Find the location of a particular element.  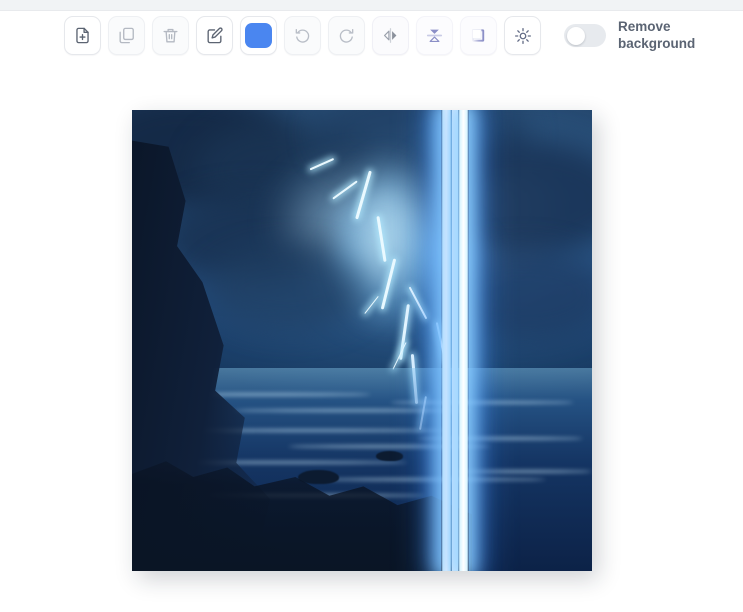

pencil-square-icon is located at coordinates (215, 35).